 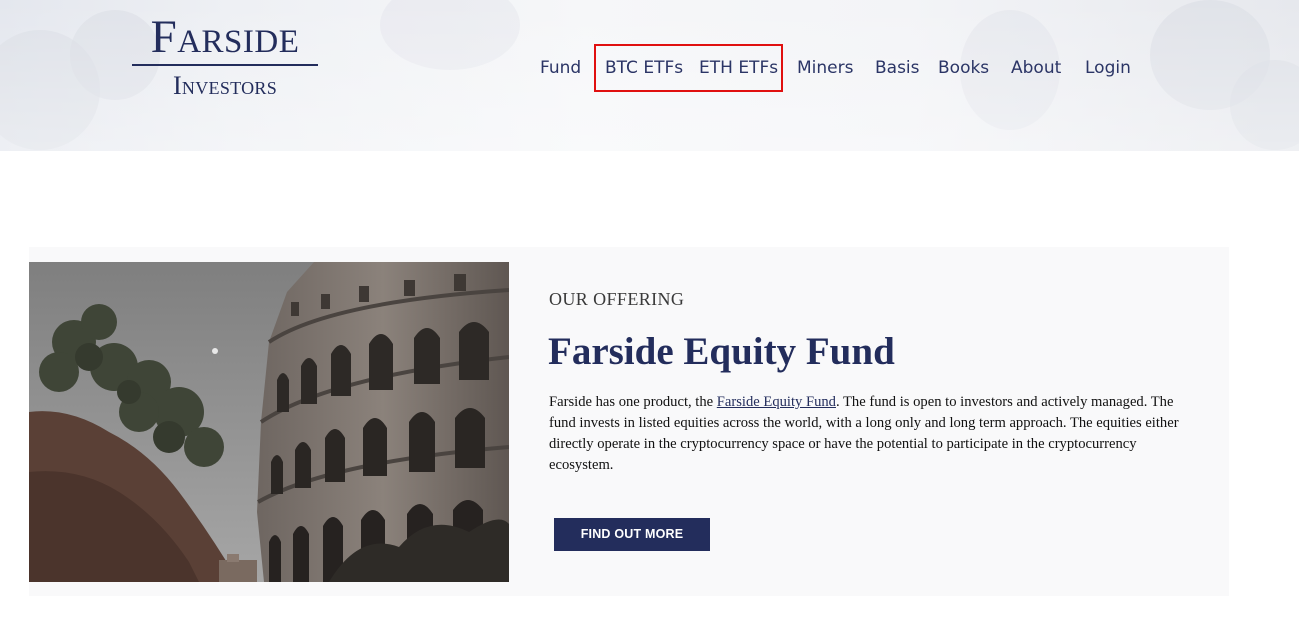 I want to click on logo-subtitle: Investors, so click(x=225, y=85).